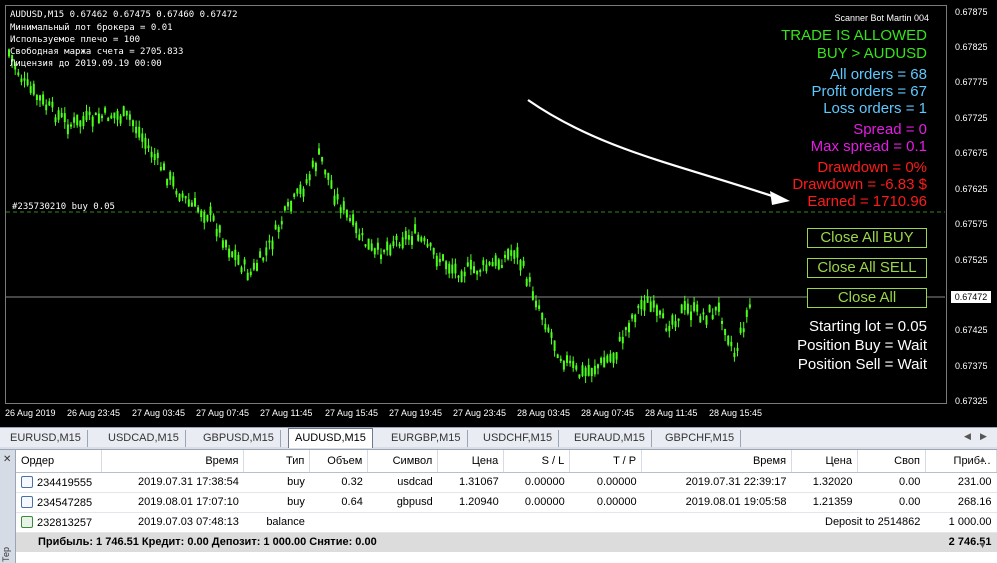  I want to click on col-time: Время, so click(173, 461).